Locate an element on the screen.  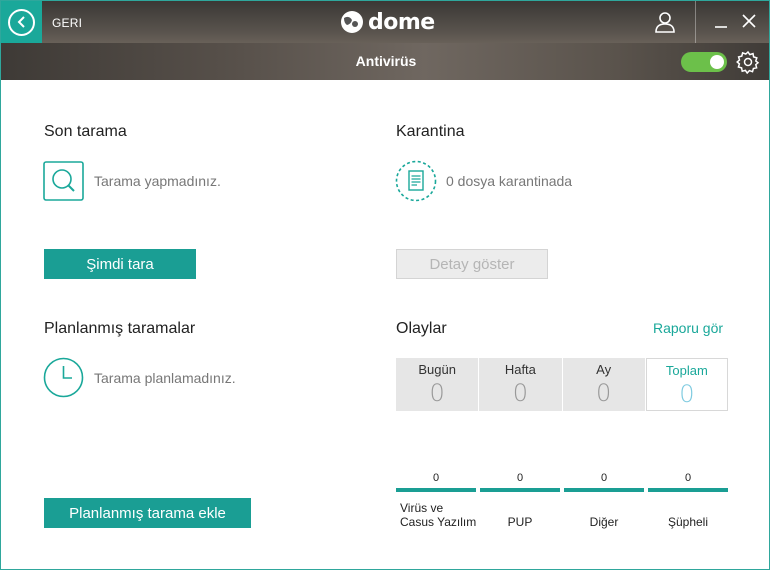
last-scan-status: Tarama yapmadınız. is located at coordinates (157, 181).